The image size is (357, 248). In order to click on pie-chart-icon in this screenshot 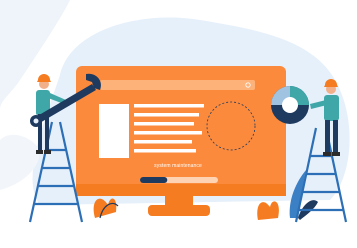, I will do `click(290, 105)`.